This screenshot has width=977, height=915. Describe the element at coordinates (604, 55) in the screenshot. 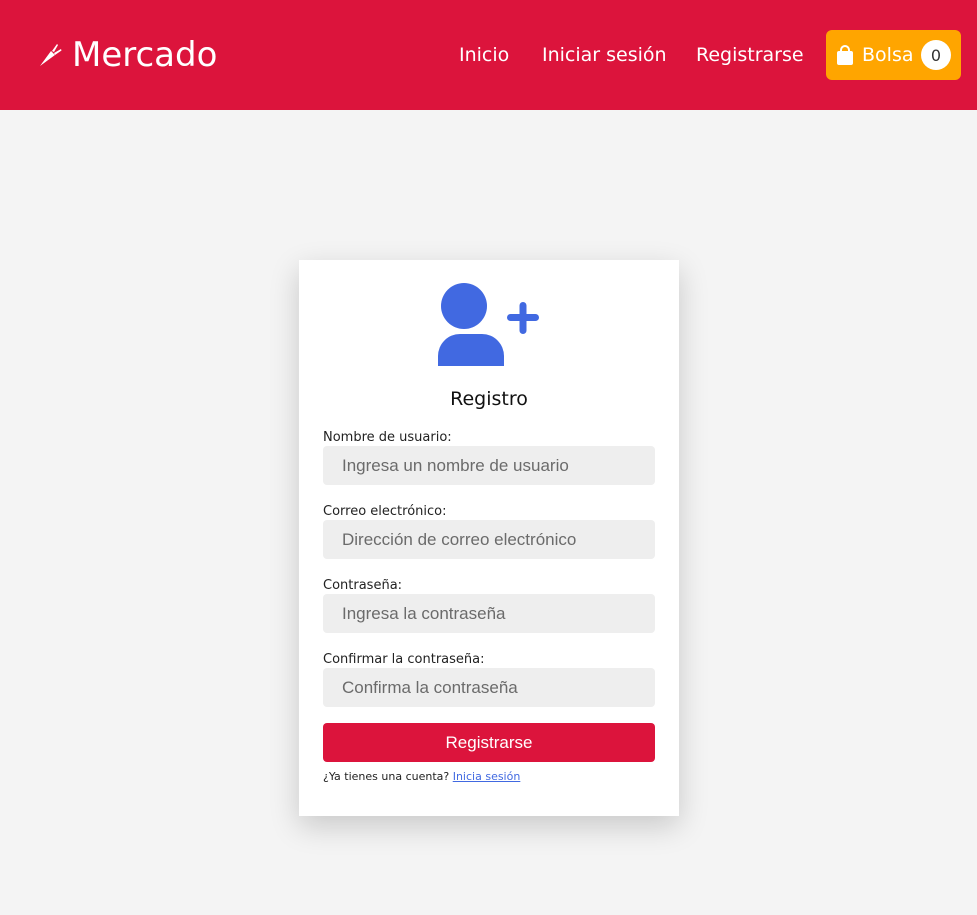

I see `nav-link-iniciar-sesion: Iniciar sesión` at that location.